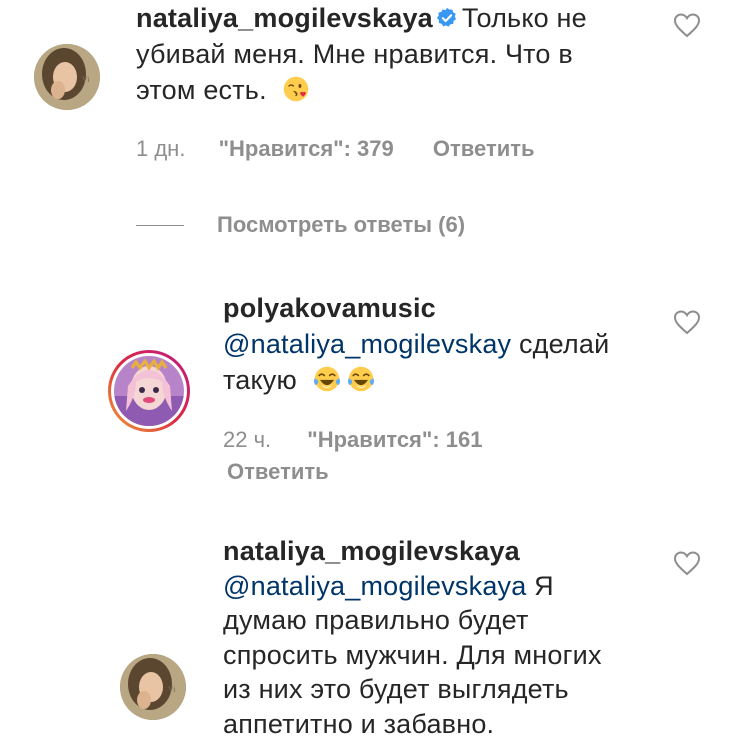 This screenshot has height=742, width=750. I want to click on comment-username: polyakovamusic, so click(329, 308).